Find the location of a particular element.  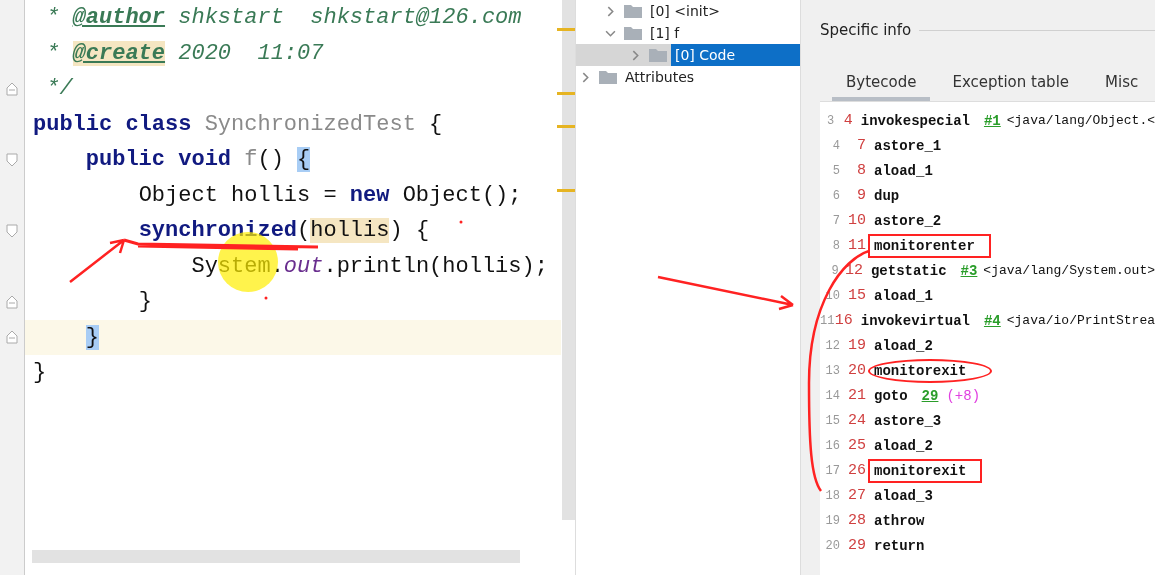

offset: 7 is located at coordinates (861, 145).